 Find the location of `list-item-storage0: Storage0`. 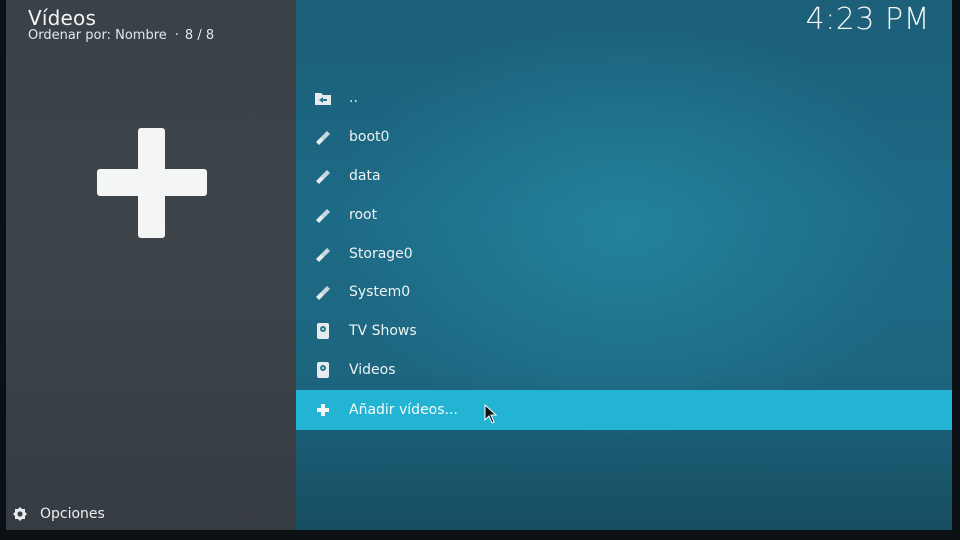

list-item-storage0: Storage0 is located at coordinates (624, 253).